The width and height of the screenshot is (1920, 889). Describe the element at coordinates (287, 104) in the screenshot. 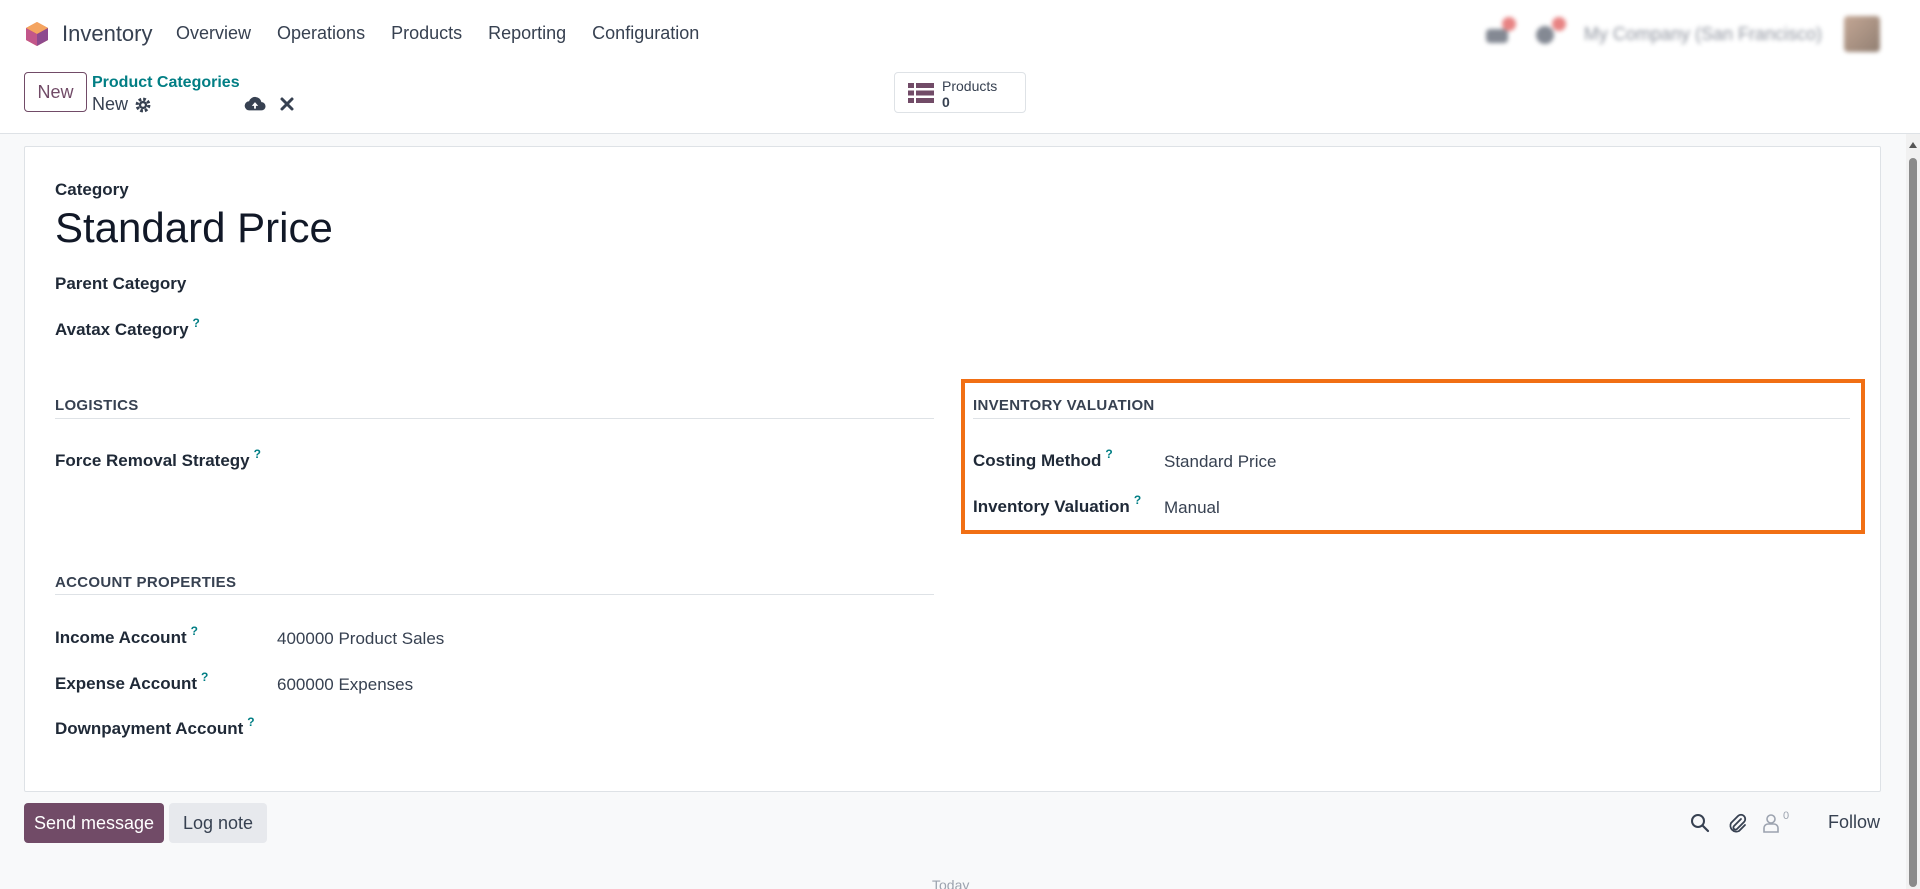

I see `discard-x-icon` at that location.